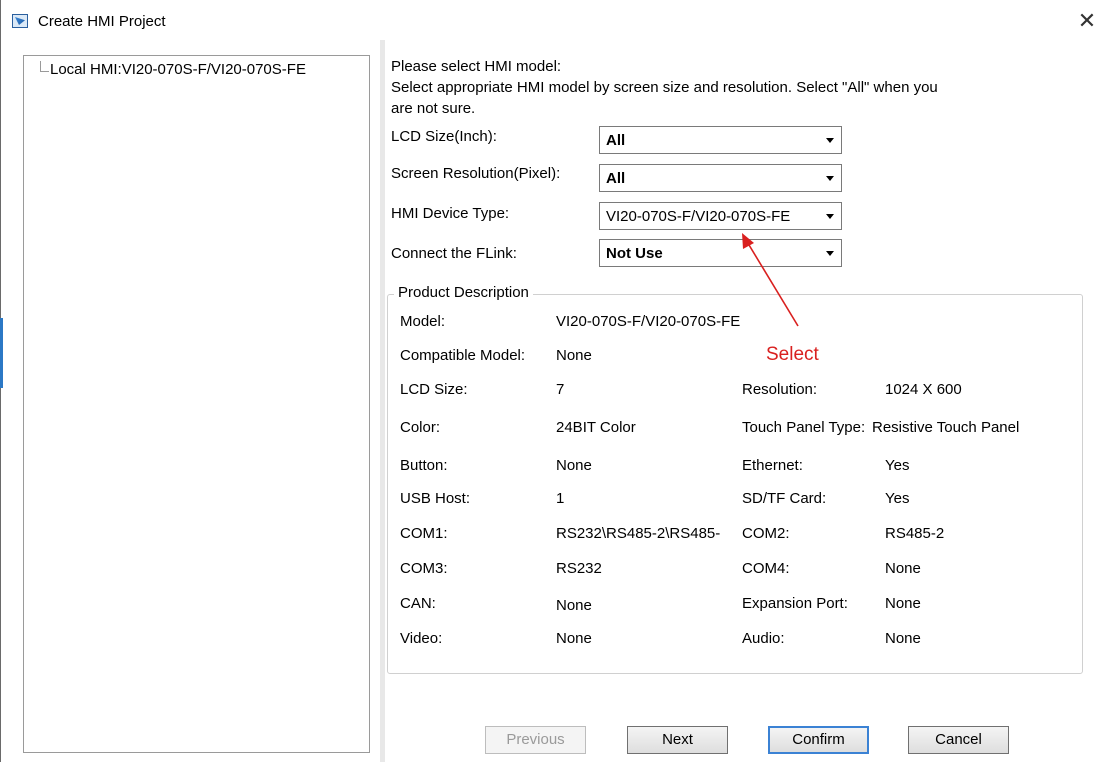  Describe the element at coordinates (596, 427) in the screenshot. I see `spec-value: 24BIT Color` at that location.